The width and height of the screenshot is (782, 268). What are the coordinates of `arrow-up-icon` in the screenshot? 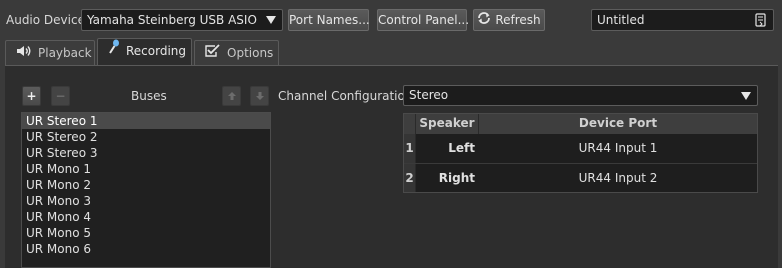 It's located at (231, 96).